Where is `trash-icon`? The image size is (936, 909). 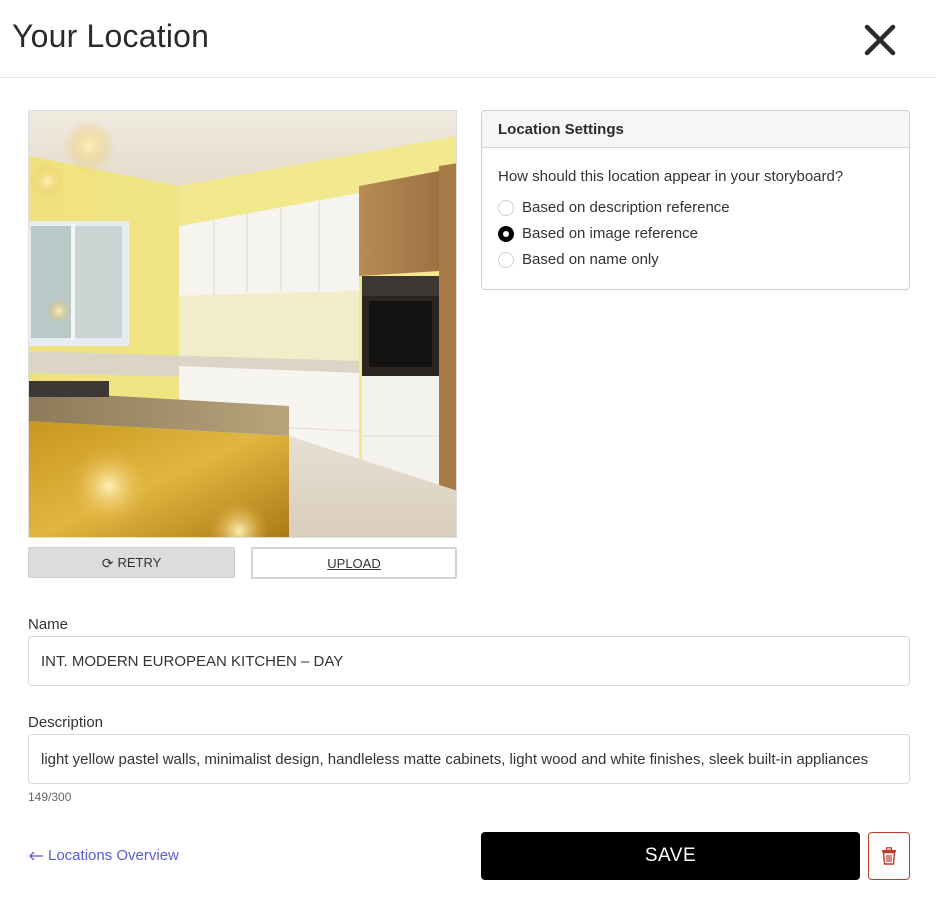 trash-icon is located at coordinates (889, 856).